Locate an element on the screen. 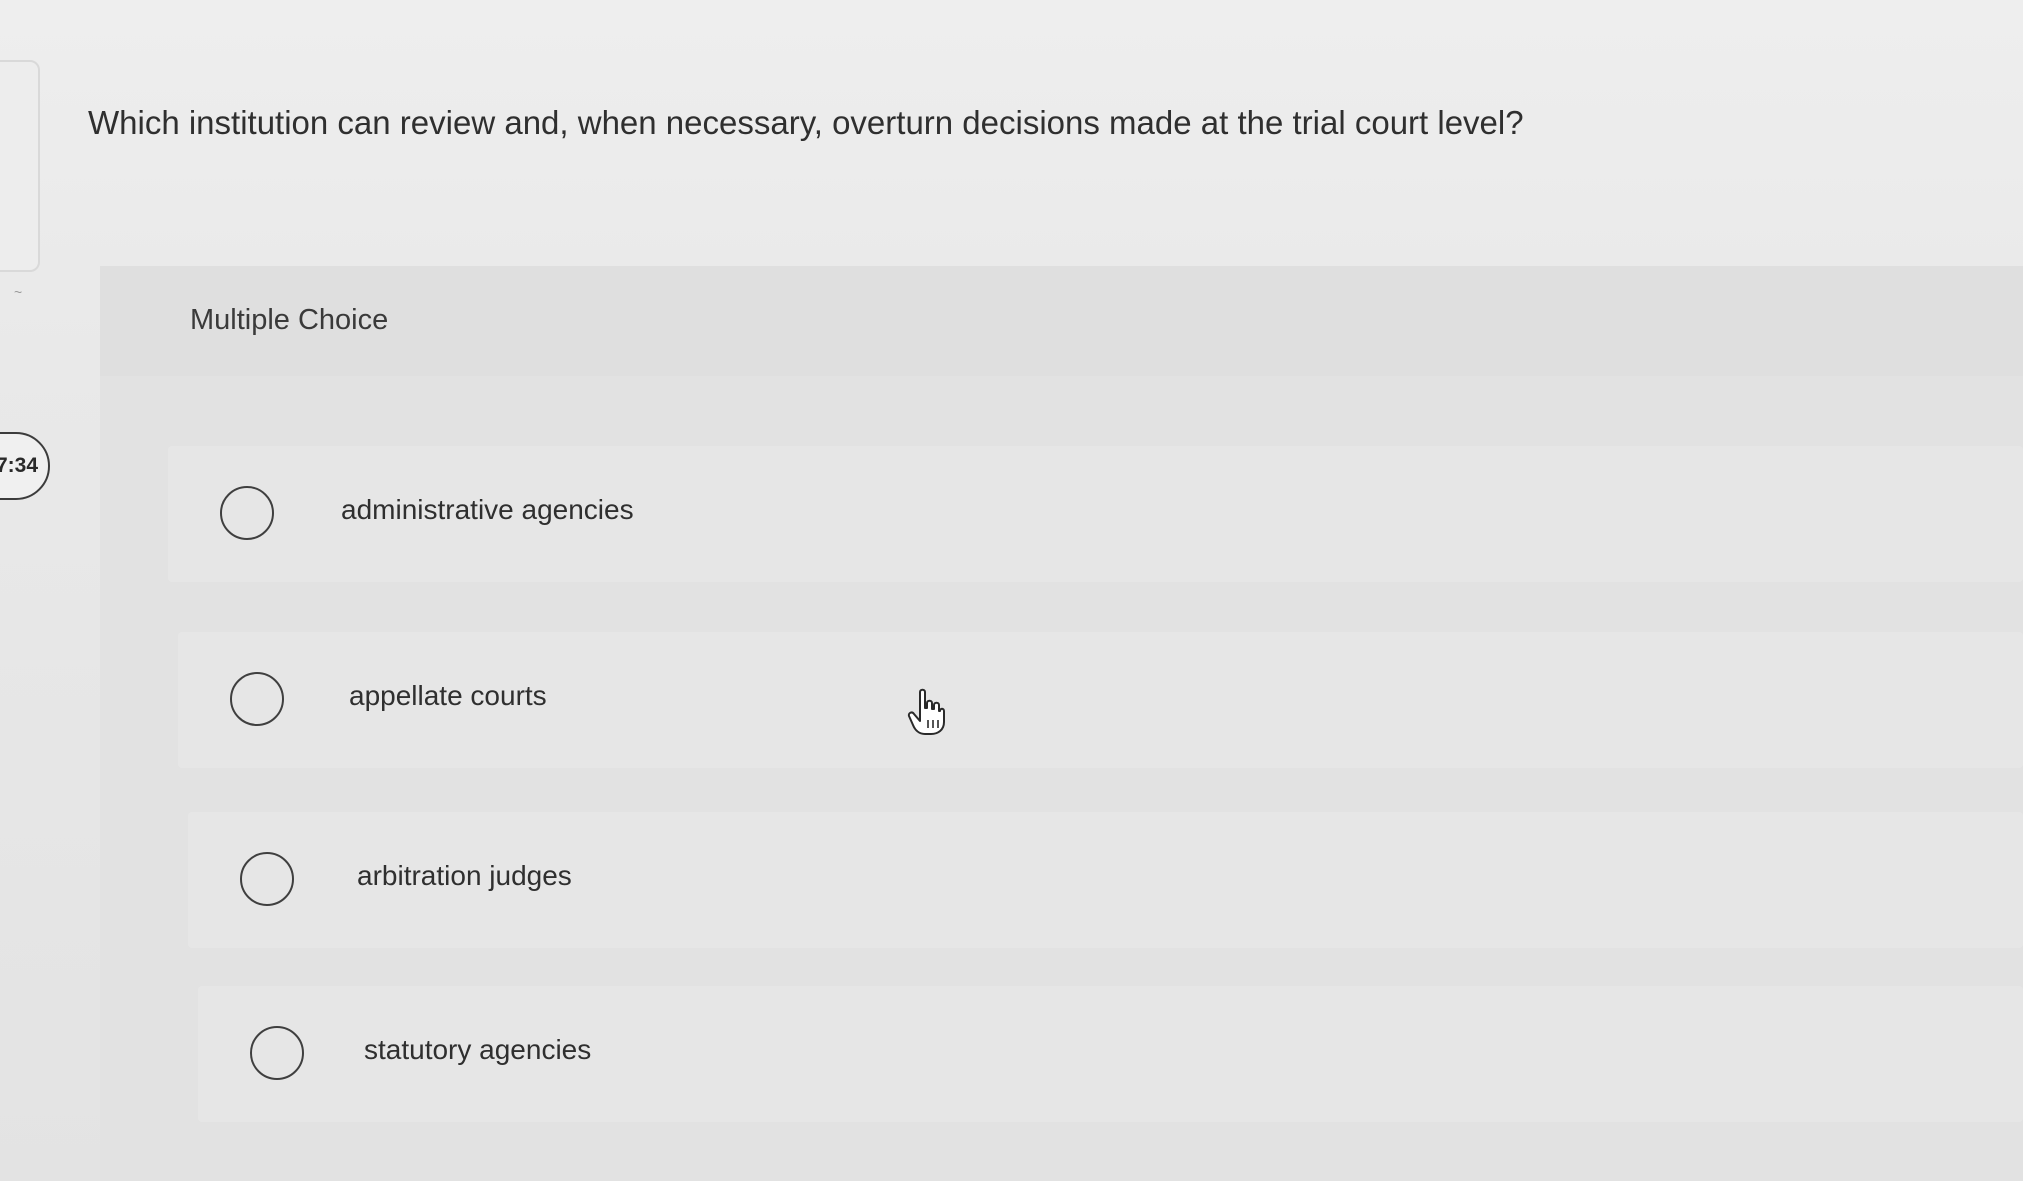 The image size is (2023, 1181). answer-option-label: arbitration judges is located at coordinates (464, 875).